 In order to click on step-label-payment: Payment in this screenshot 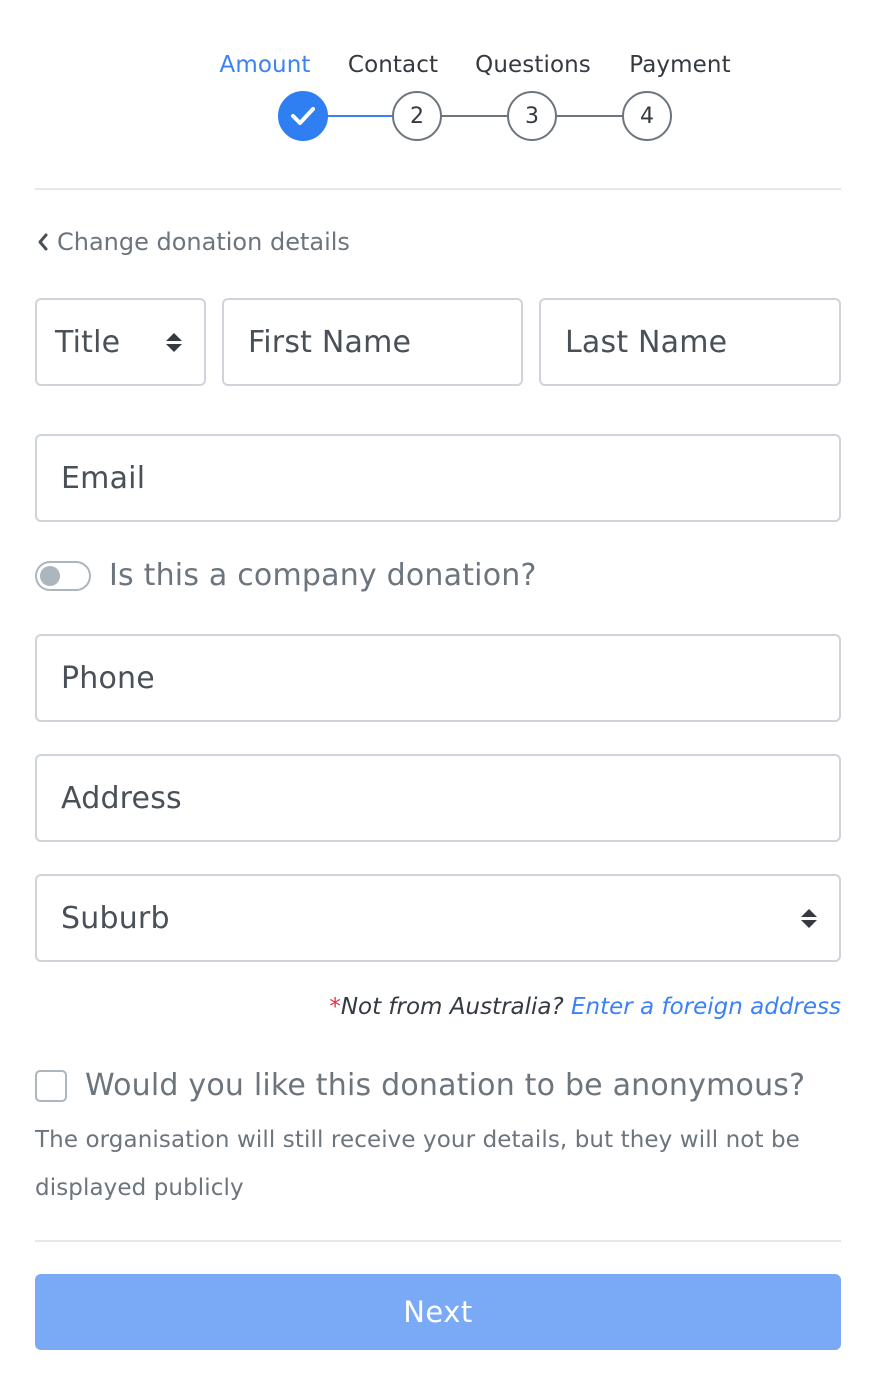, I will do `click(679, 65)`.